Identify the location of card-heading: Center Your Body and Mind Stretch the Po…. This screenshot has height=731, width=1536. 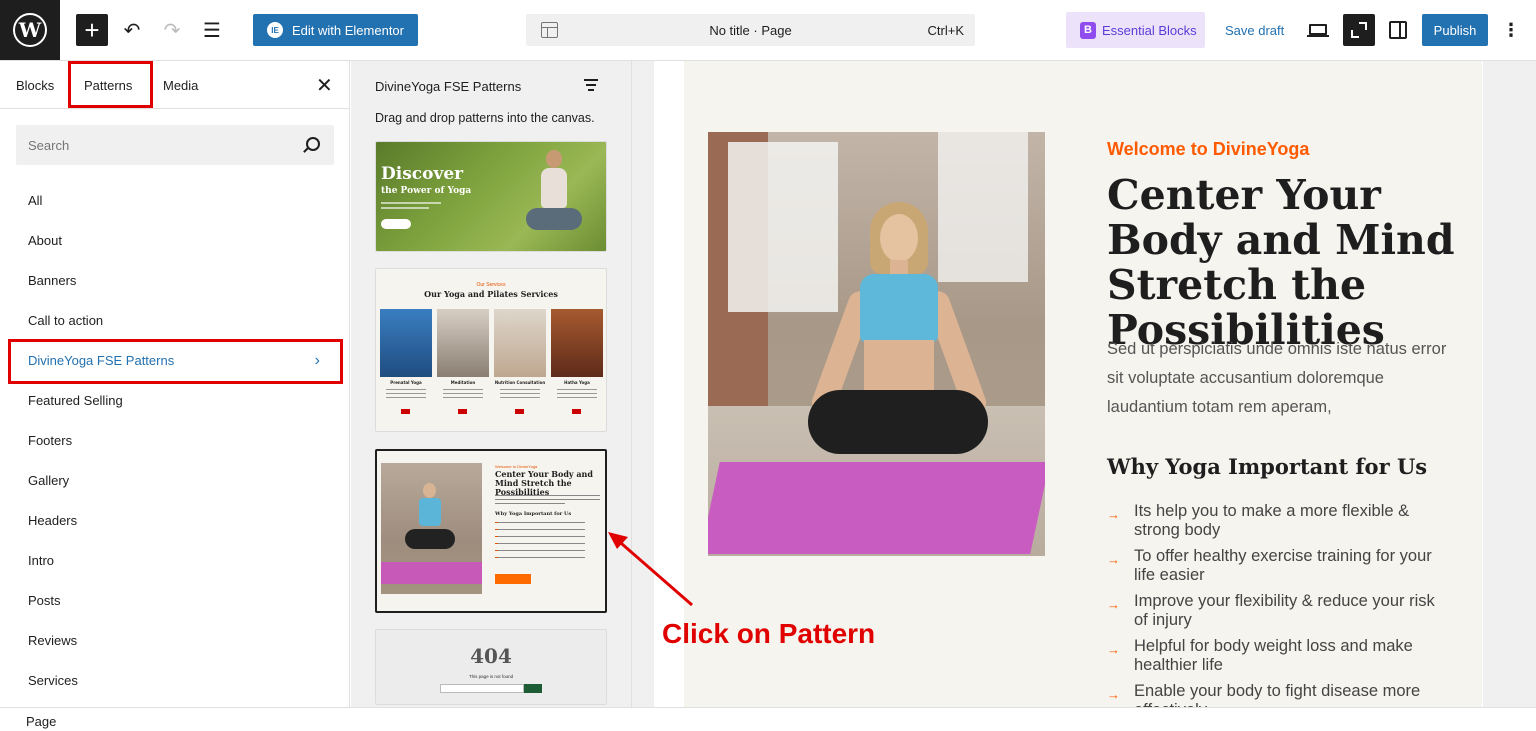
(544, 483).